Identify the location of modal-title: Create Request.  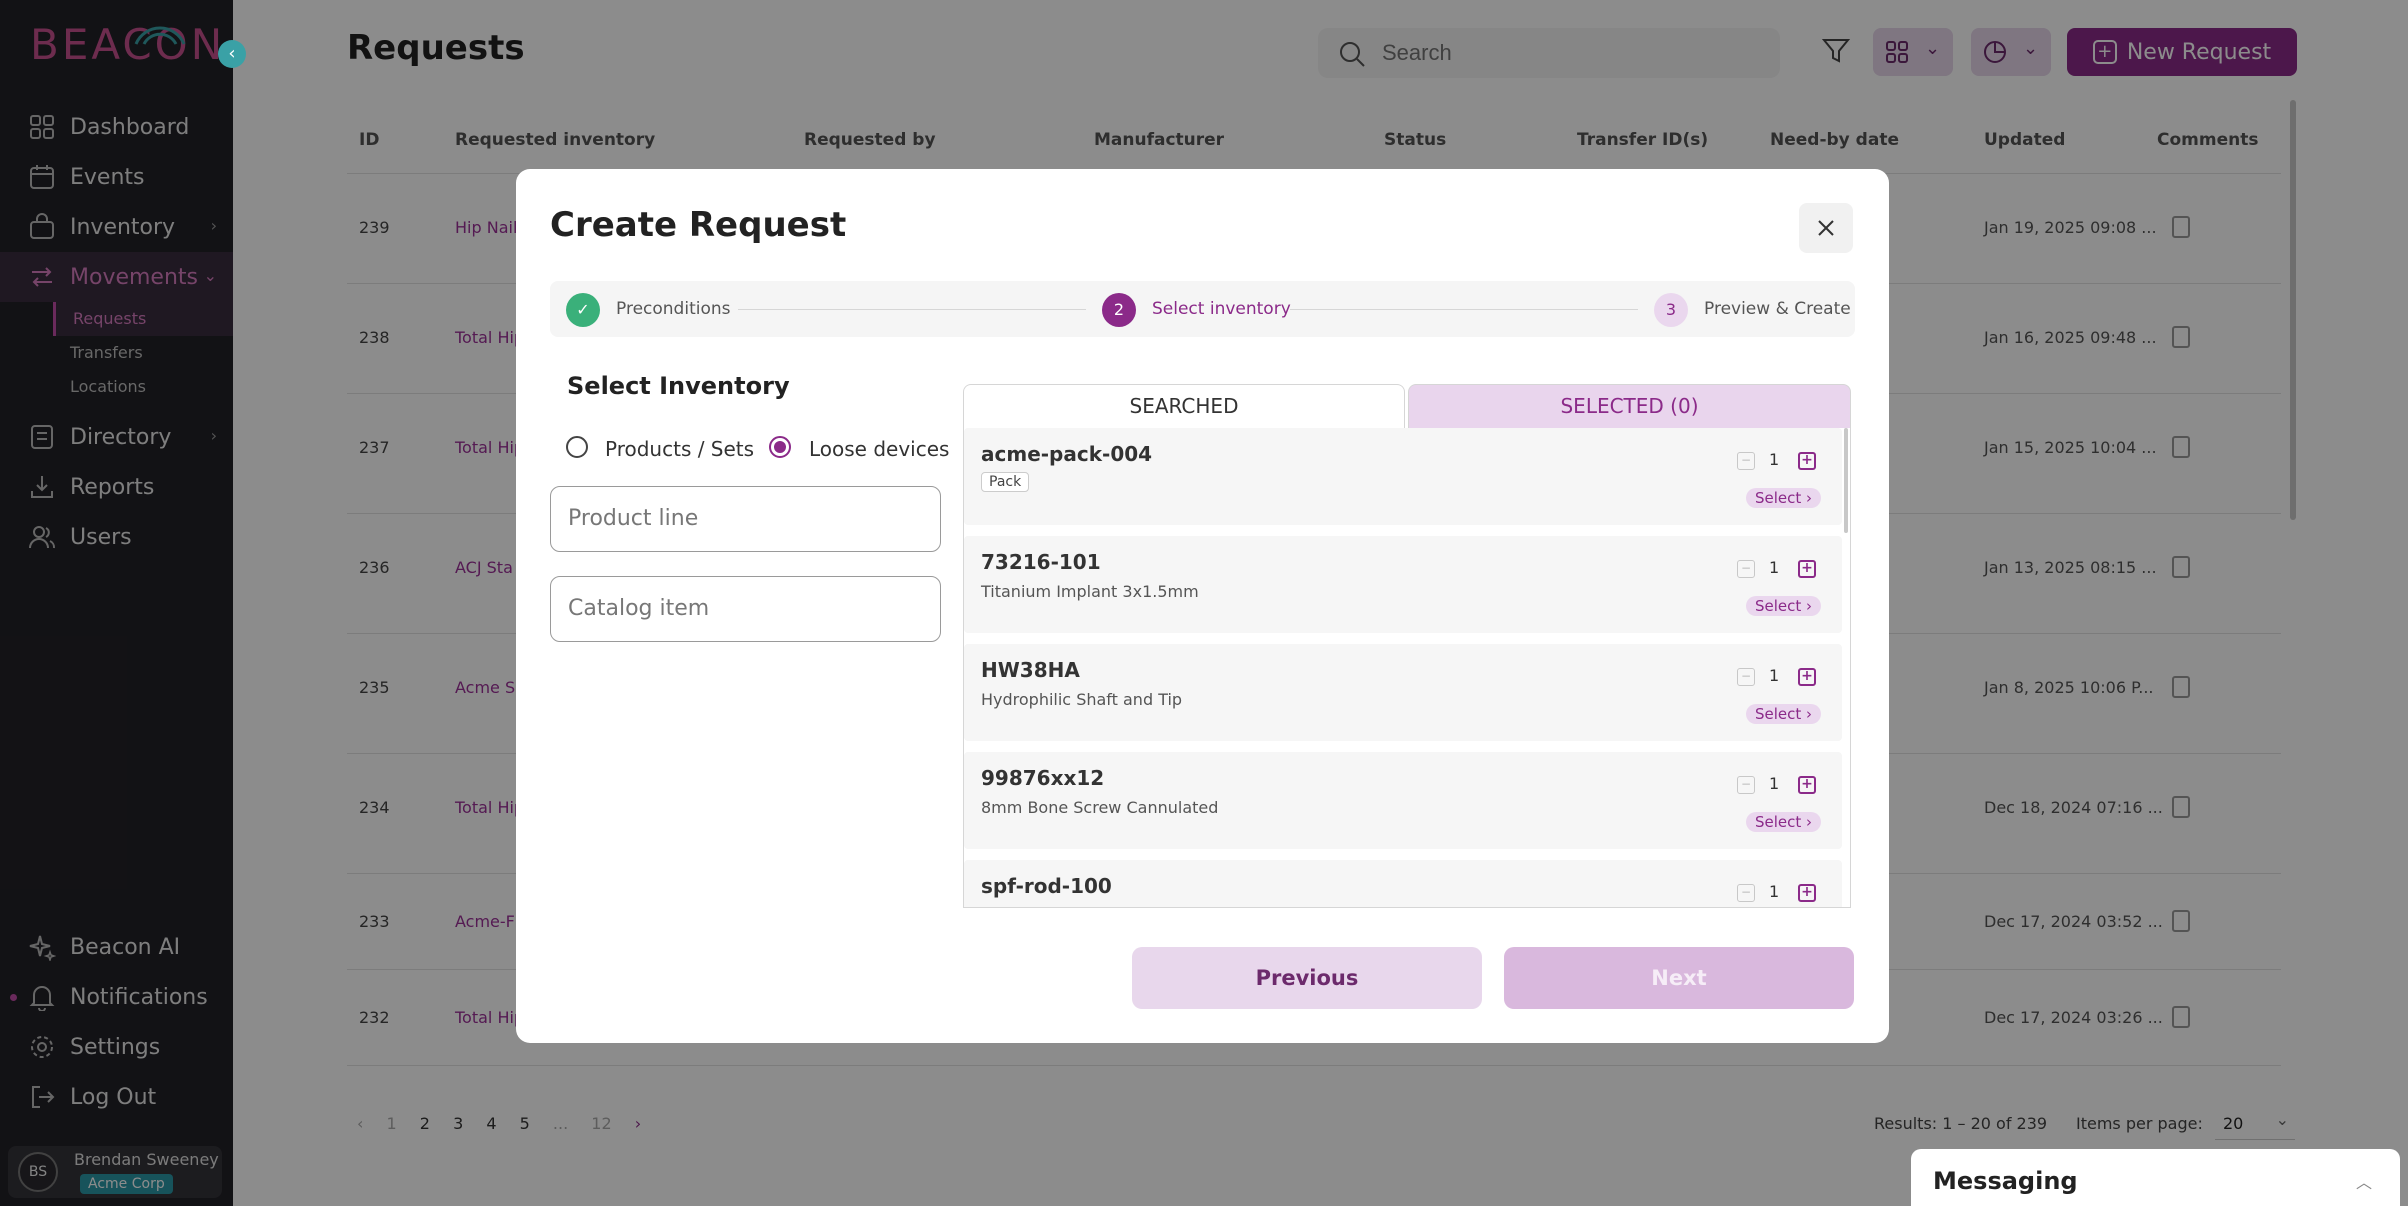
(698, 225).